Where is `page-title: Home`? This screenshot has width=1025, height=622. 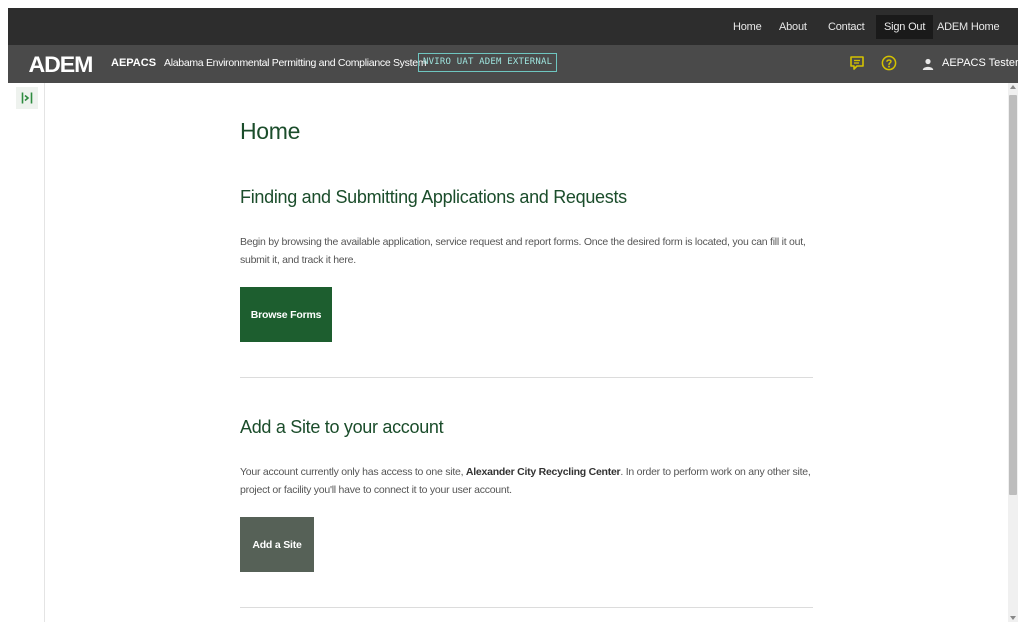
page-title: Home is located at coordinates (270, 131).